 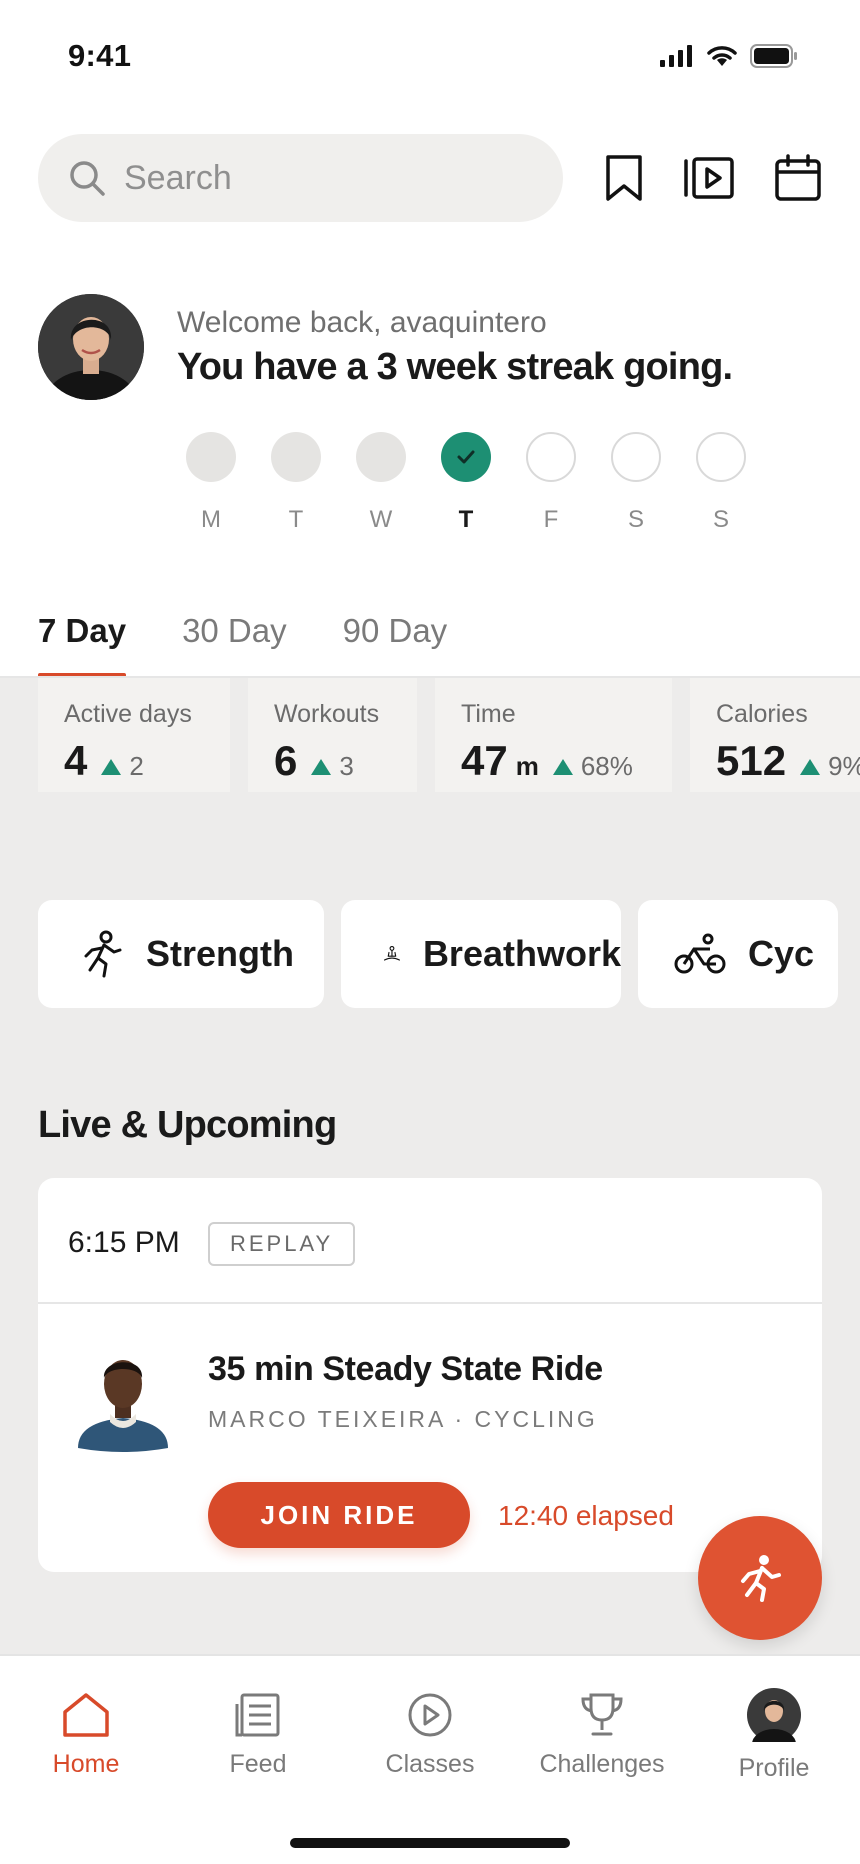 I want to click on video-library-icon, so click(x=709, y=178).